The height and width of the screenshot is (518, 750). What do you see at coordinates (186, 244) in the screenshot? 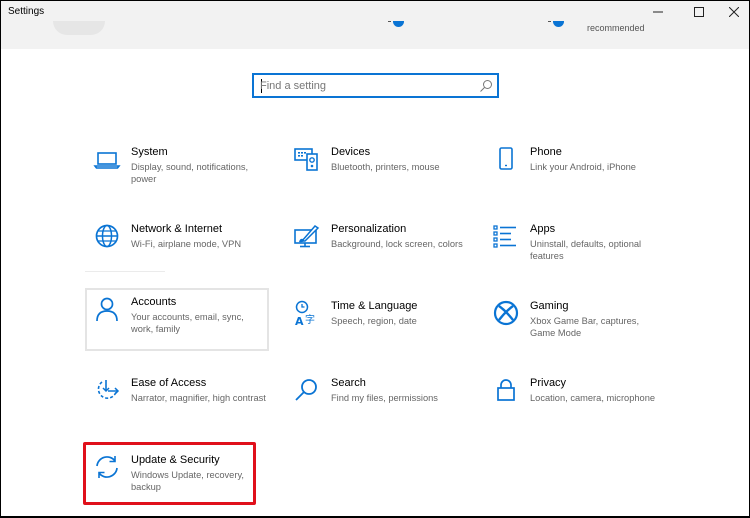
I see `tile-description: Wi-Fi, airplane mode, VPN` at bounding box center [186, 244].